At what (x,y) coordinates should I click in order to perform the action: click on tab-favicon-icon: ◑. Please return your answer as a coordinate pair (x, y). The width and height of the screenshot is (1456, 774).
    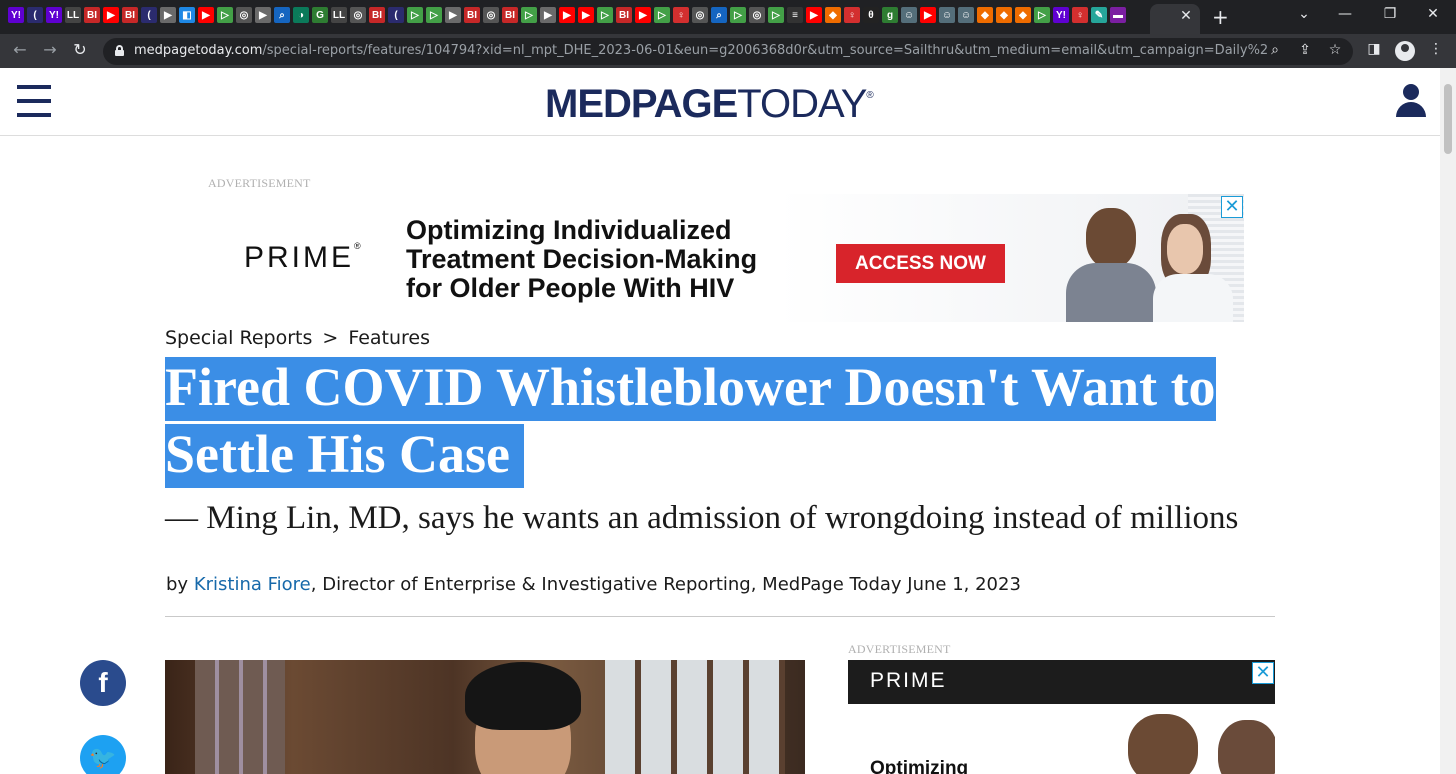
    Looking at the image, I should click on (301, 15).